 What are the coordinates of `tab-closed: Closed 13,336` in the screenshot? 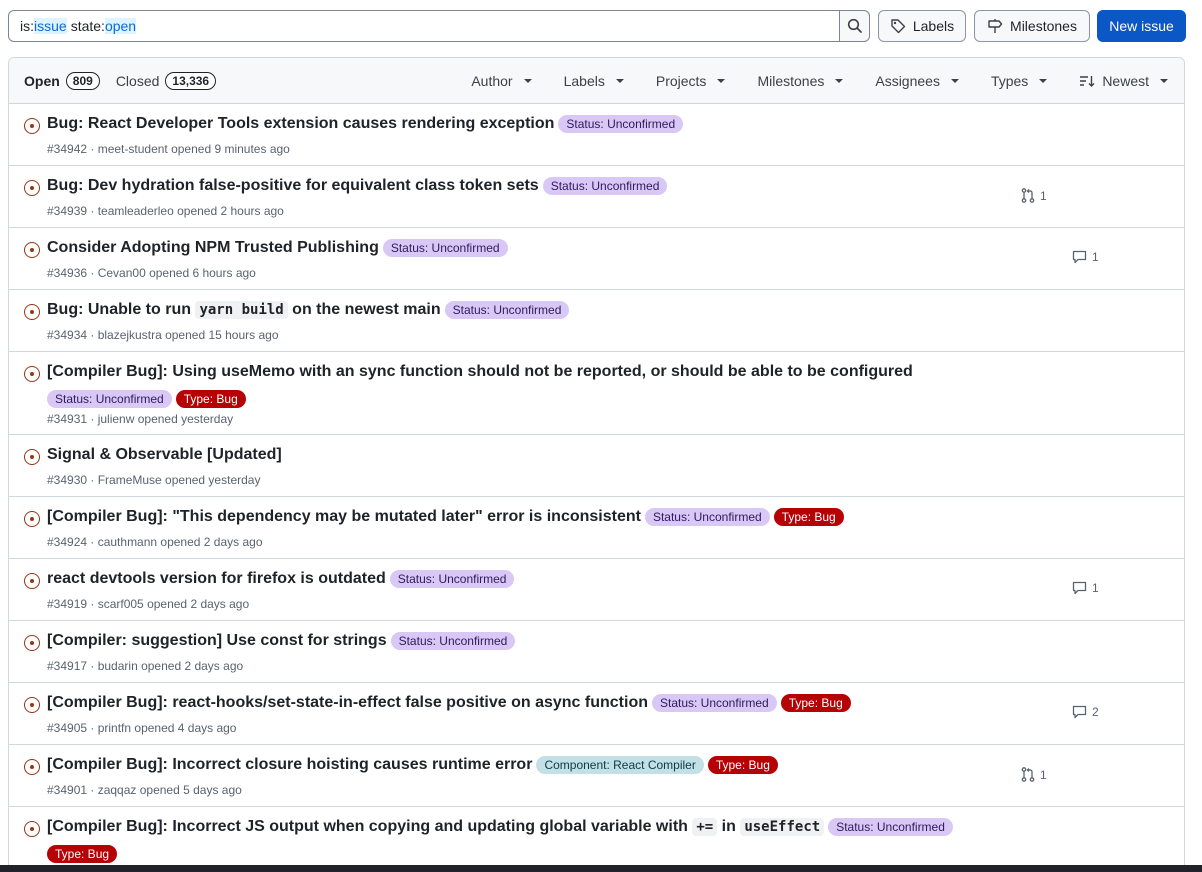 It's located at (166, 80).